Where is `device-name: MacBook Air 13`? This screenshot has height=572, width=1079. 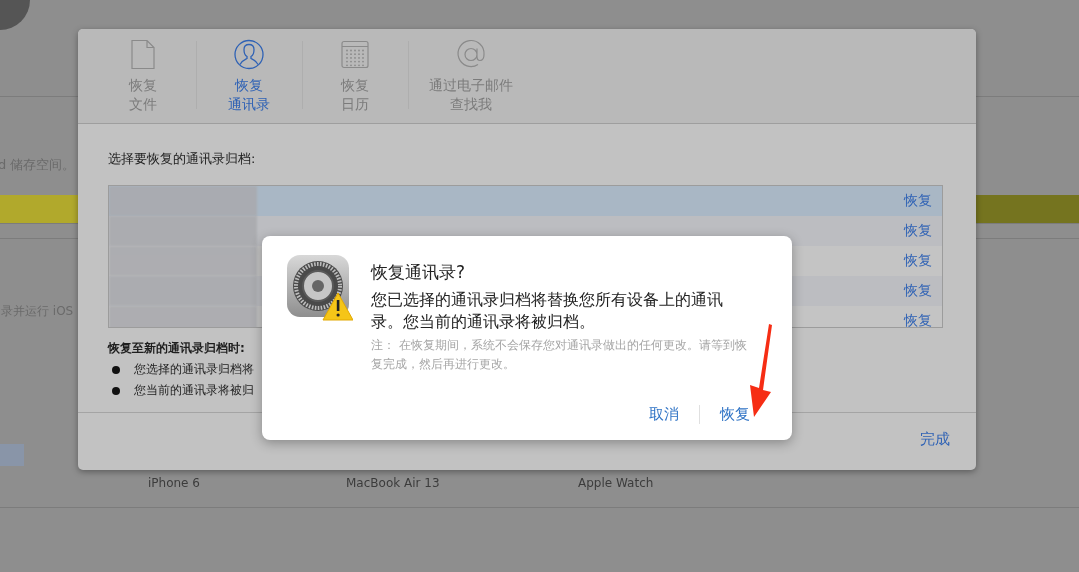
device-name: MacBook Air 13 is located at coordinates (393, 483).